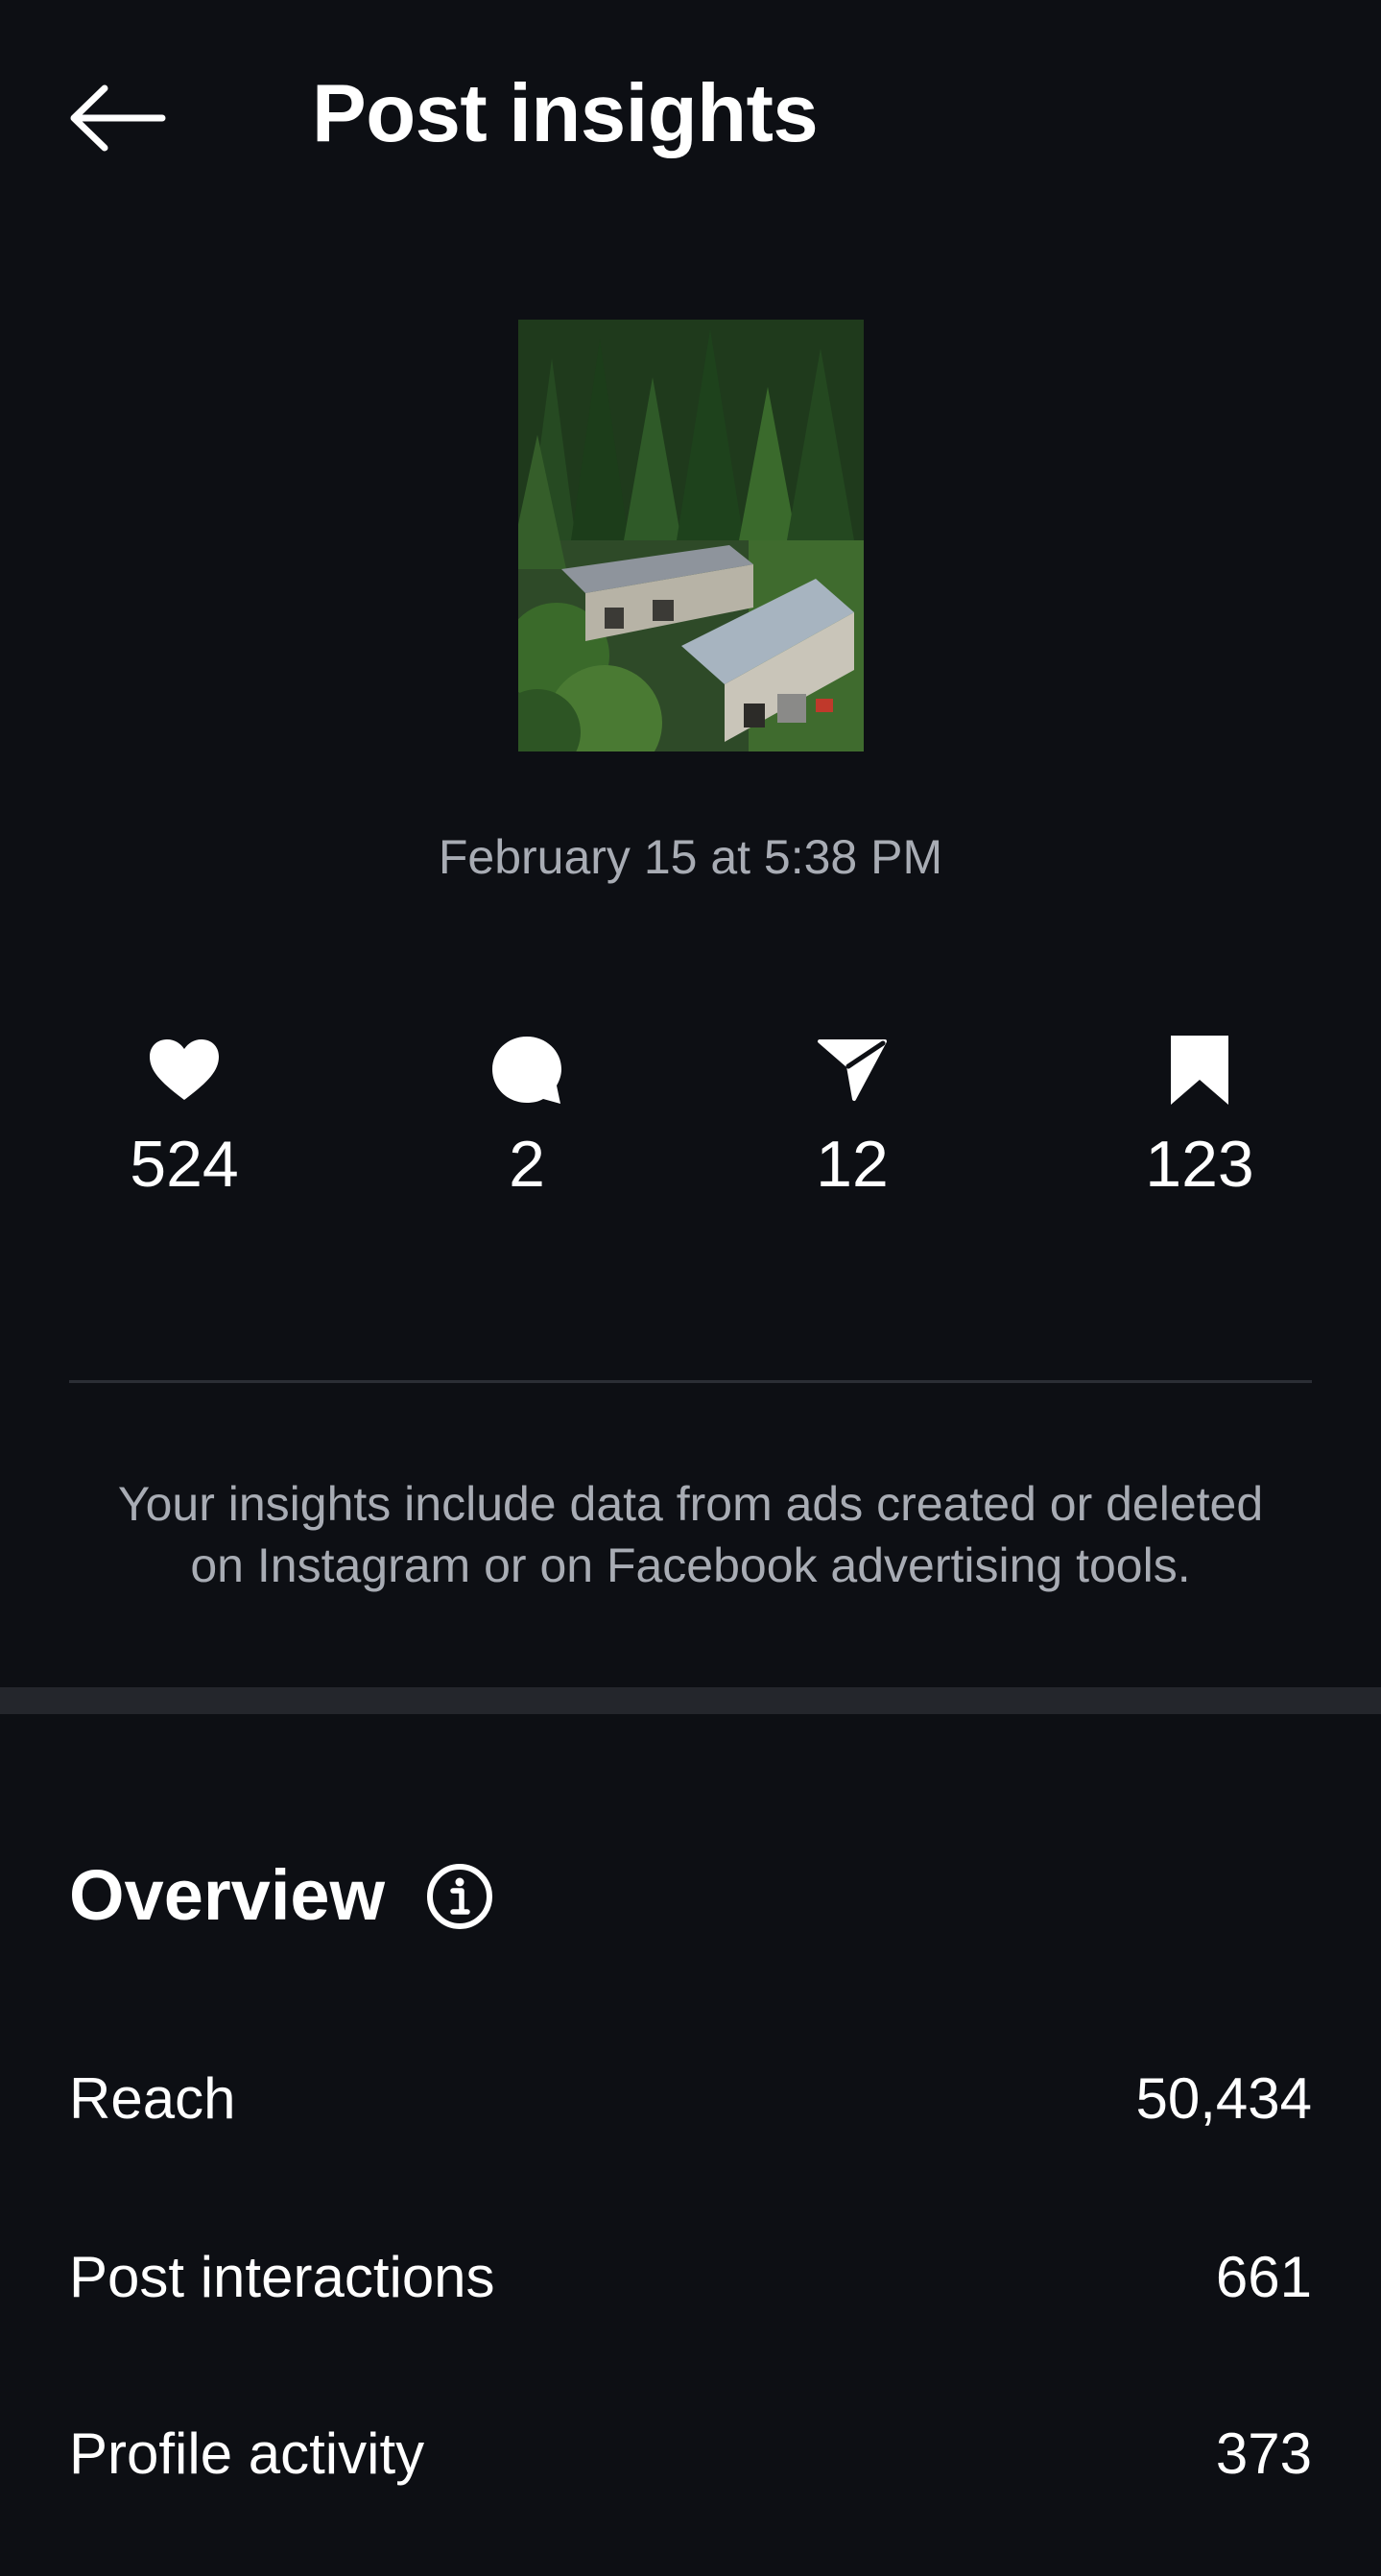  What do you see at coordinates (228, 1895) in the screenshot?
I see `overview-title: Overview` at bounding box center [228, 1895].